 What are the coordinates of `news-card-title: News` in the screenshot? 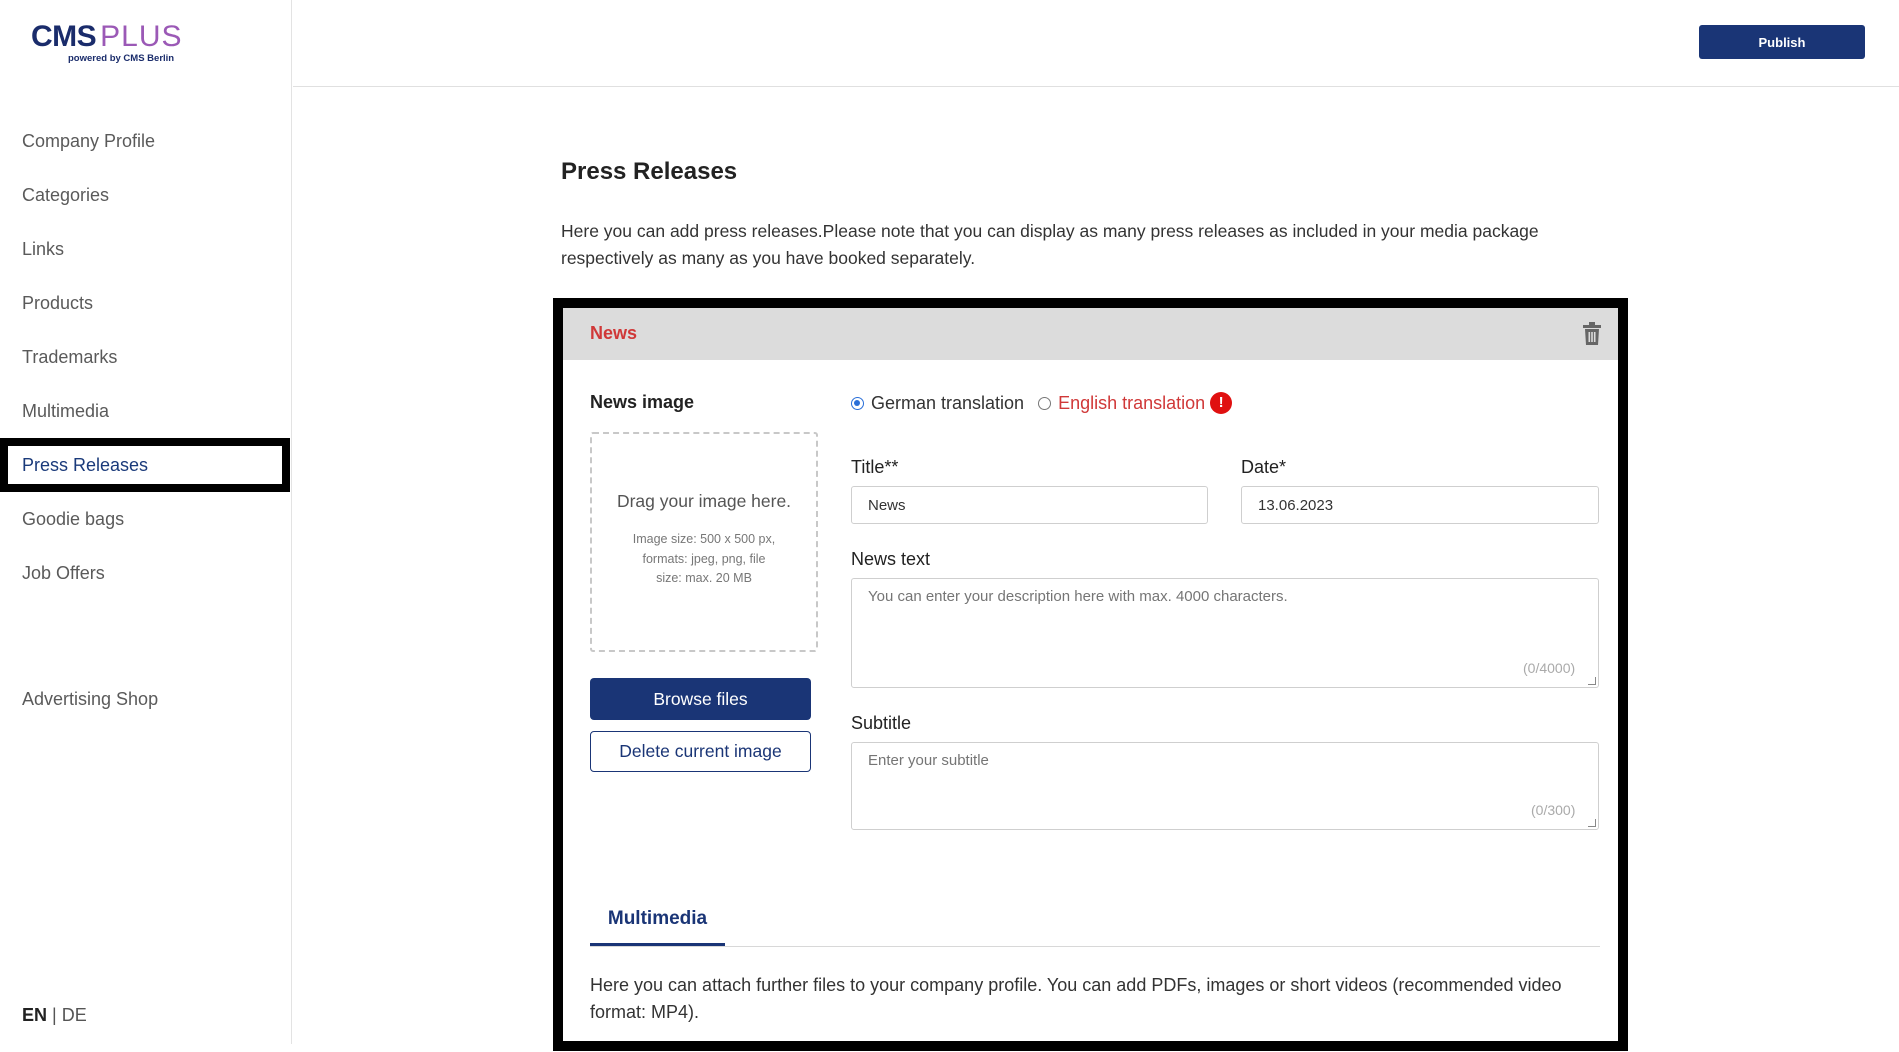 It's located at (614, 333).